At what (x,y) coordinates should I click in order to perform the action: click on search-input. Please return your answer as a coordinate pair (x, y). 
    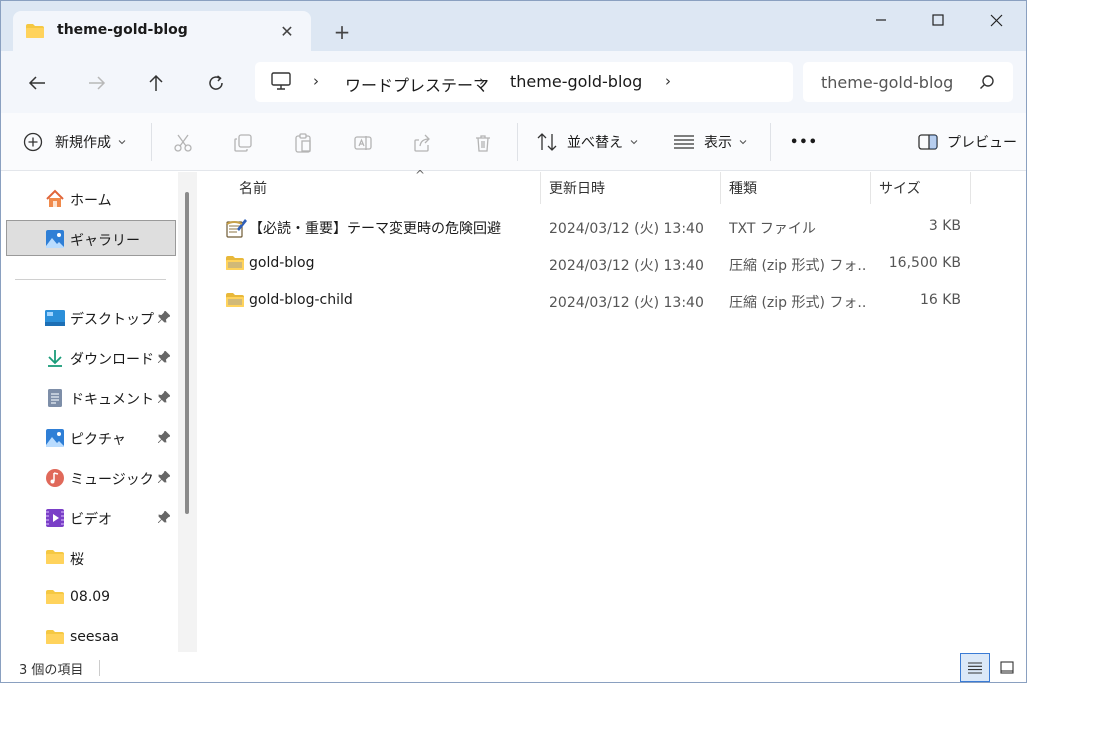
    Looking at the image, I should click on (888, 82).